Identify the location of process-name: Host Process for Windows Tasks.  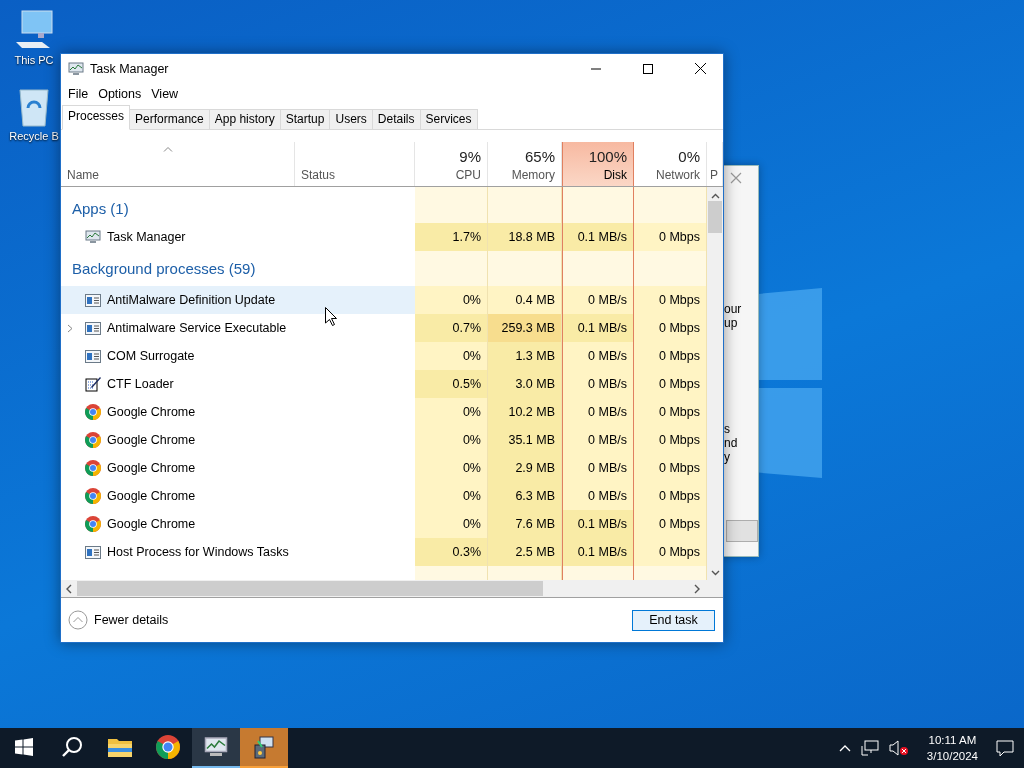
(198, 552).